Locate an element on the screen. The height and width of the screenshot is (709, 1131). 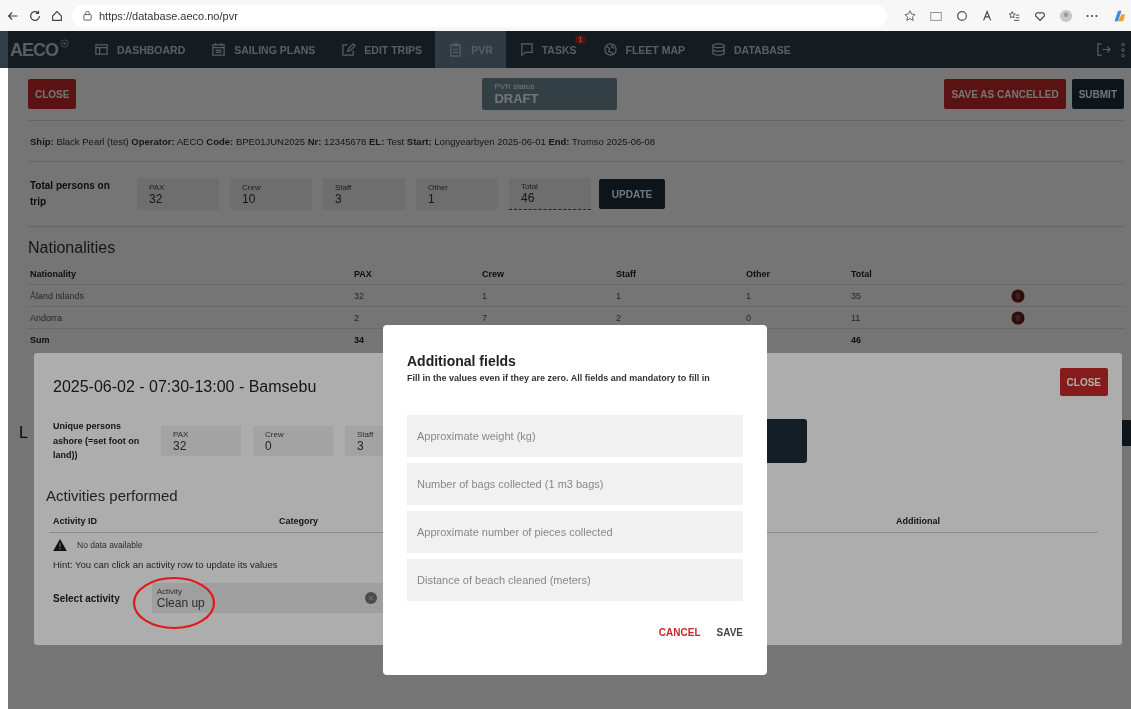
table-cell-text: Andorra is located at coordinates (47, 317).